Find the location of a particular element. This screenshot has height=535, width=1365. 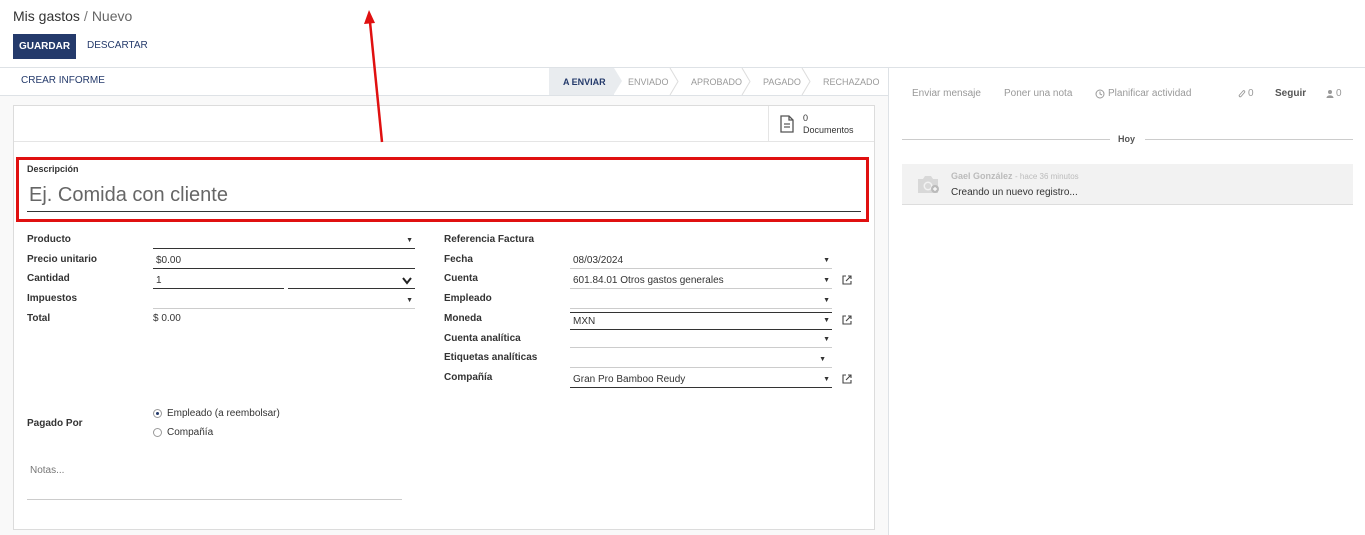

cuenta-analitica-label: Cuenta analítica is located at coordinates (482, 338).